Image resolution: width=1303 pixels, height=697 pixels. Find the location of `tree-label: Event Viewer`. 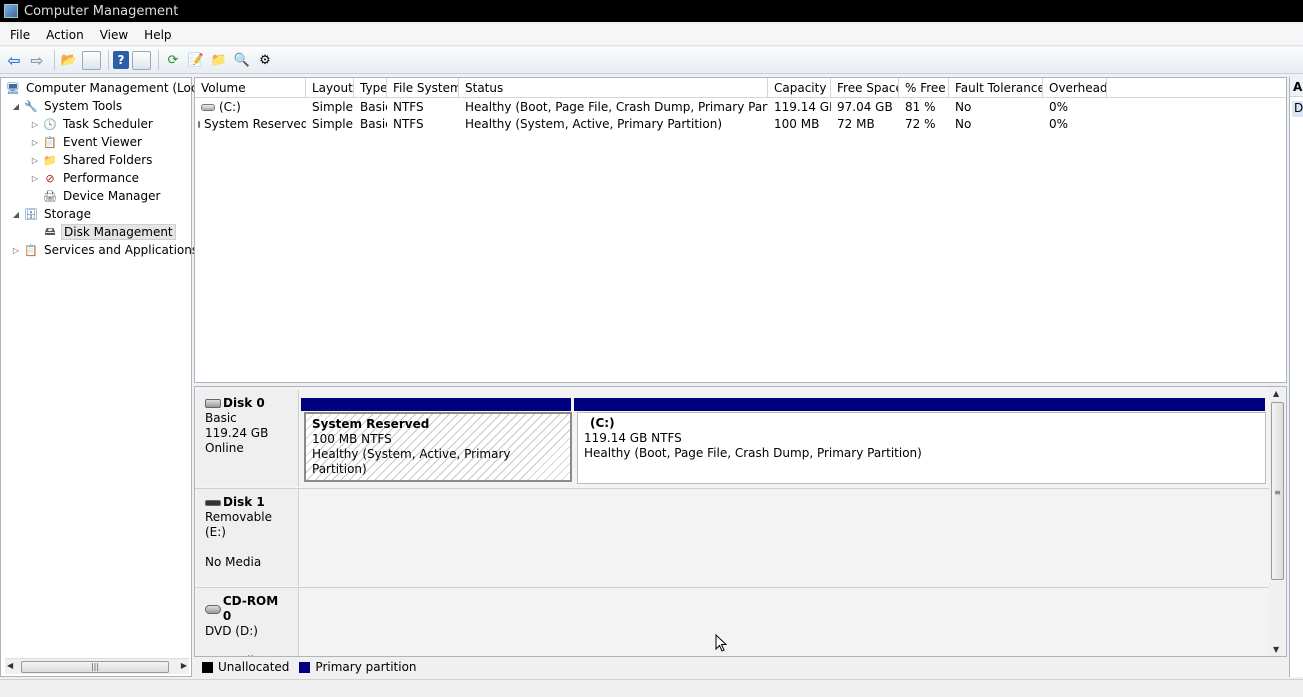

tree-label: Event Viewer is located at coordinates (102, 142).